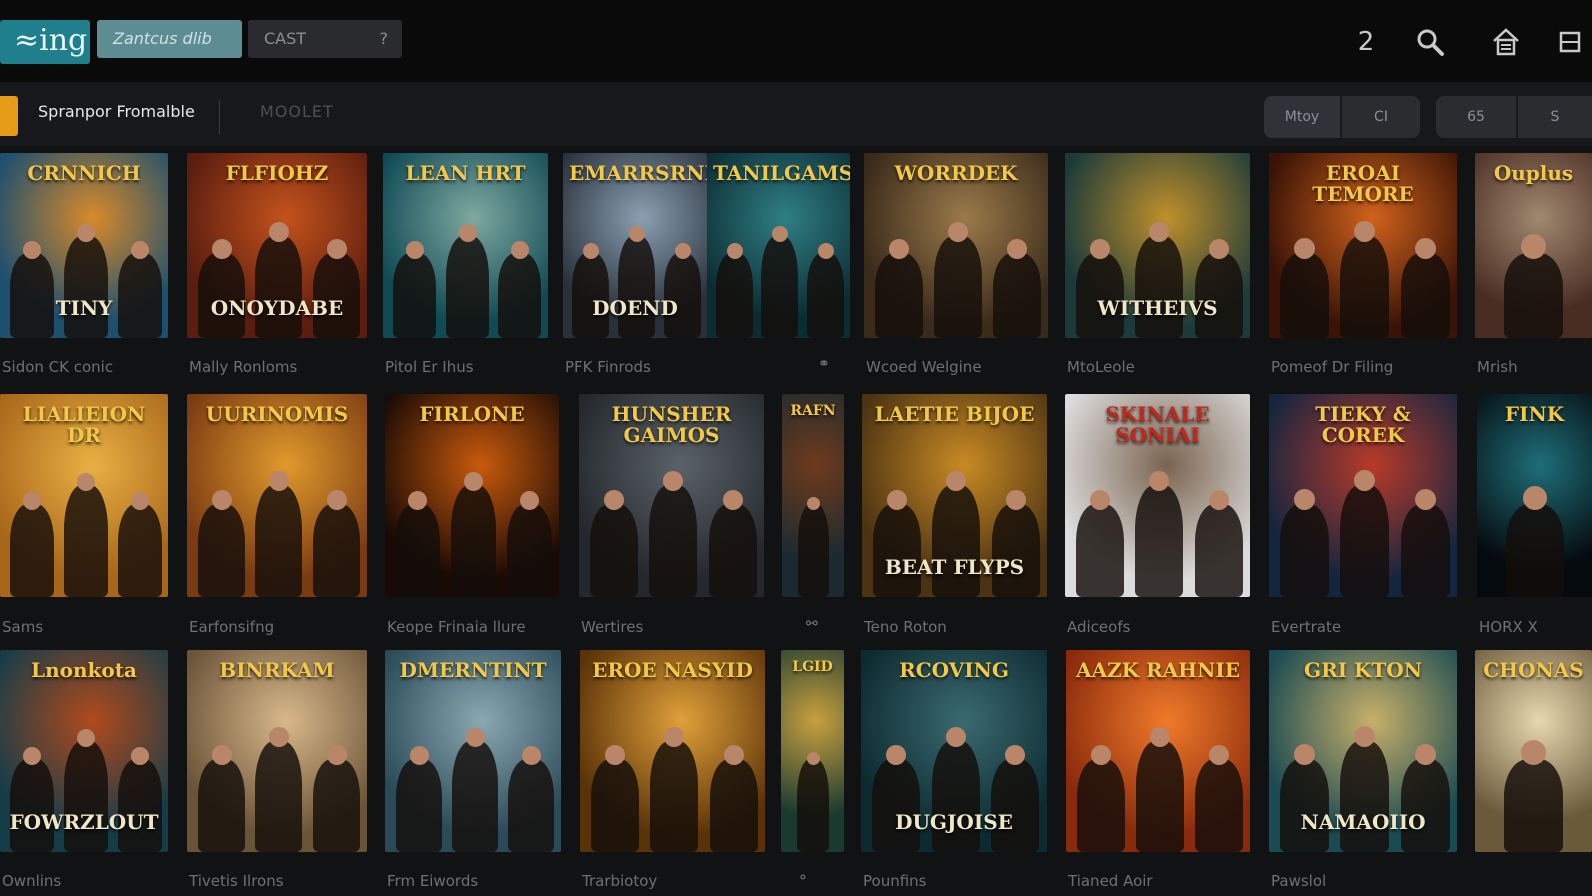 This screenshot has width=1592, height=896. What do you see at coordinates (1298, 881) in the screenshot?
I see `movie-caption: Pawslol` at bounding box center [1298, 881].